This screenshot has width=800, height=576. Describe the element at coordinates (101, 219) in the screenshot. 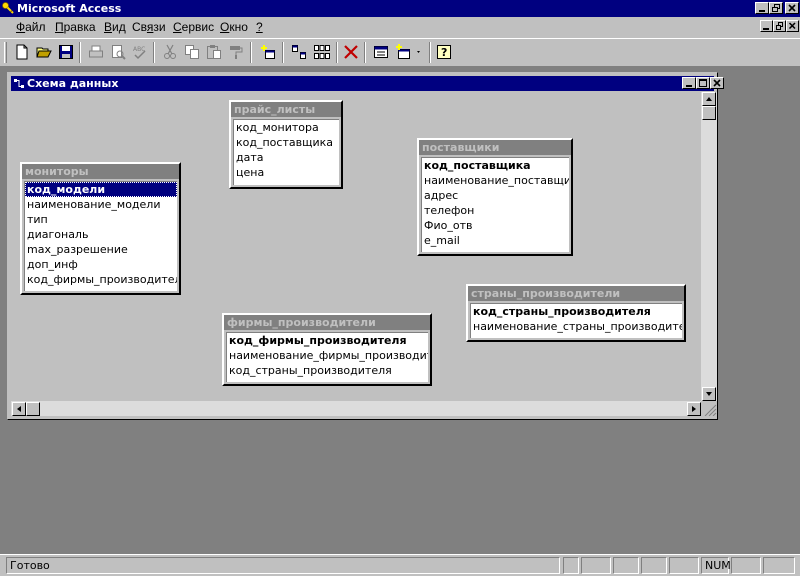

I see `field-item: тип` at that location.